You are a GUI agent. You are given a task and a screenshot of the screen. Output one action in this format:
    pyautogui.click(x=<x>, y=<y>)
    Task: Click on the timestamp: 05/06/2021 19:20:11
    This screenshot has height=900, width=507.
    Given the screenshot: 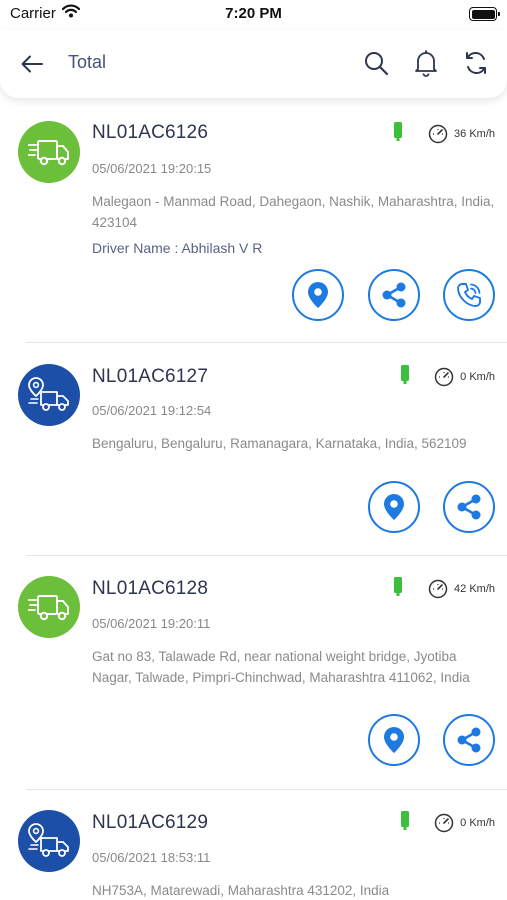 What is the action you would take?
    pyautogui.click(x=151, y=623)
    